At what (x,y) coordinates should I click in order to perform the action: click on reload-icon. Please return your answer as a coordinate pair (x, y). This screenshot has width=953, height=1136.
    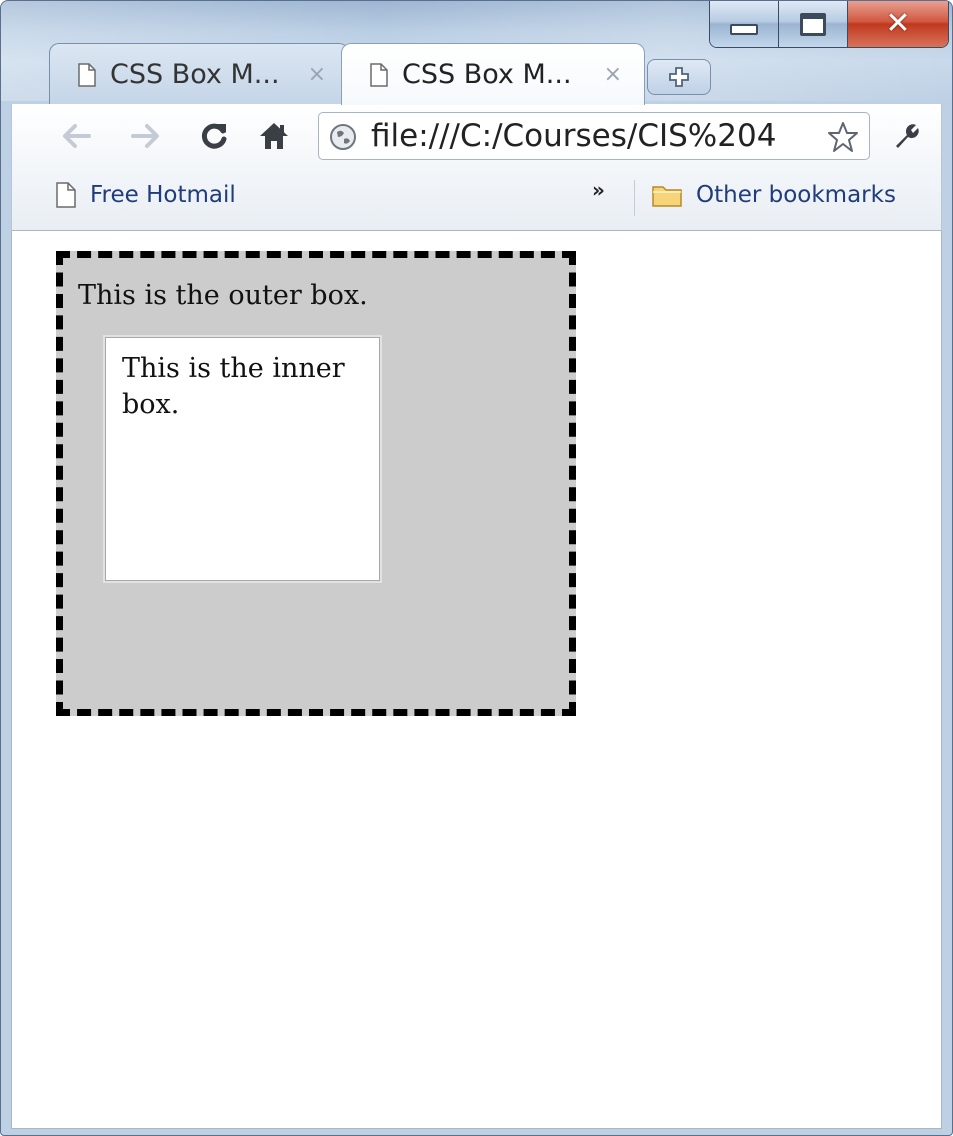
    Looking at the image, I should click on (214, 136).